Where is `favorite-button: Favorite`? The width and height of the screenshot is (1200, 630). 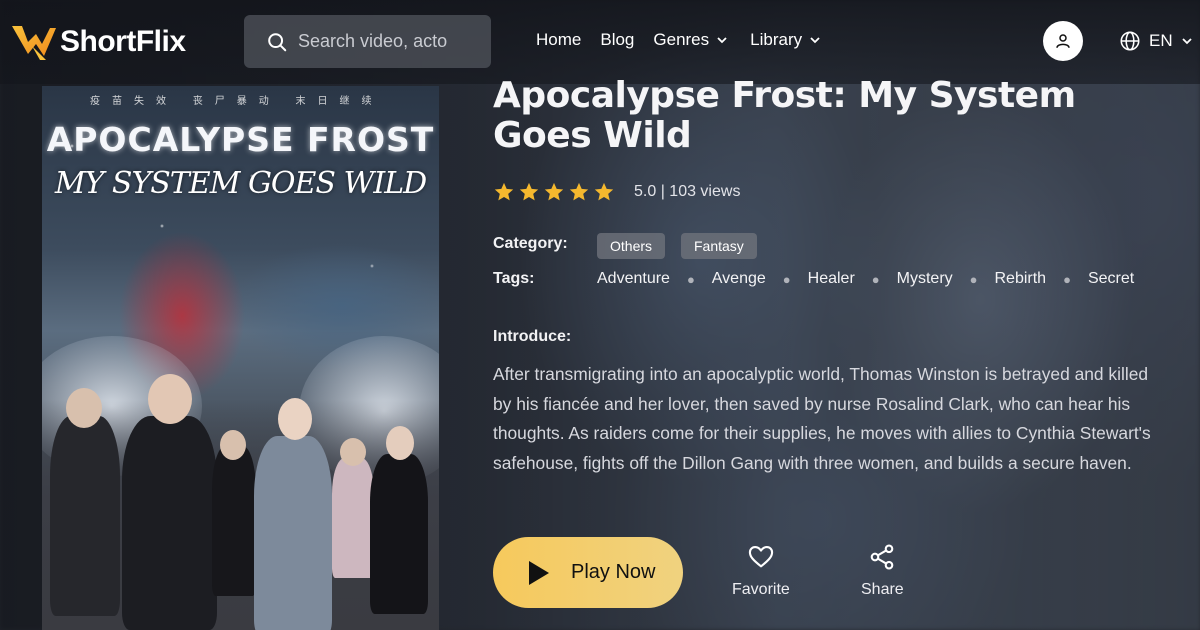 favorite-button: Favorite is located at coordinates (761, 571).